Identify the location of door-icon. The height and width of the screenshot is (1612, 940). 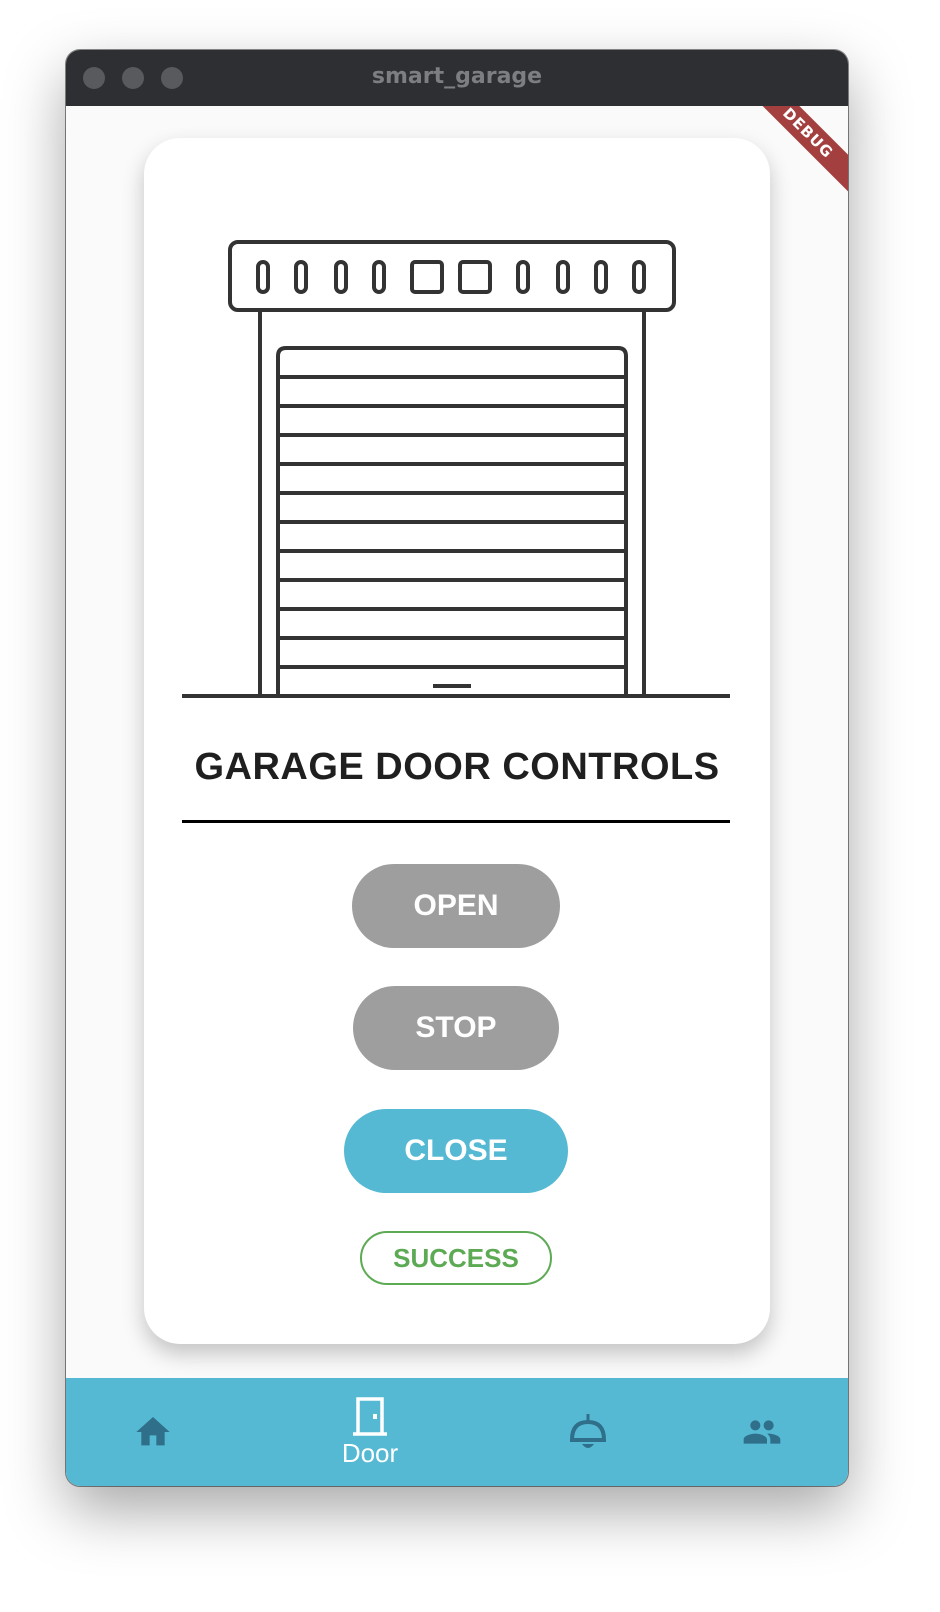
(370, 1416).